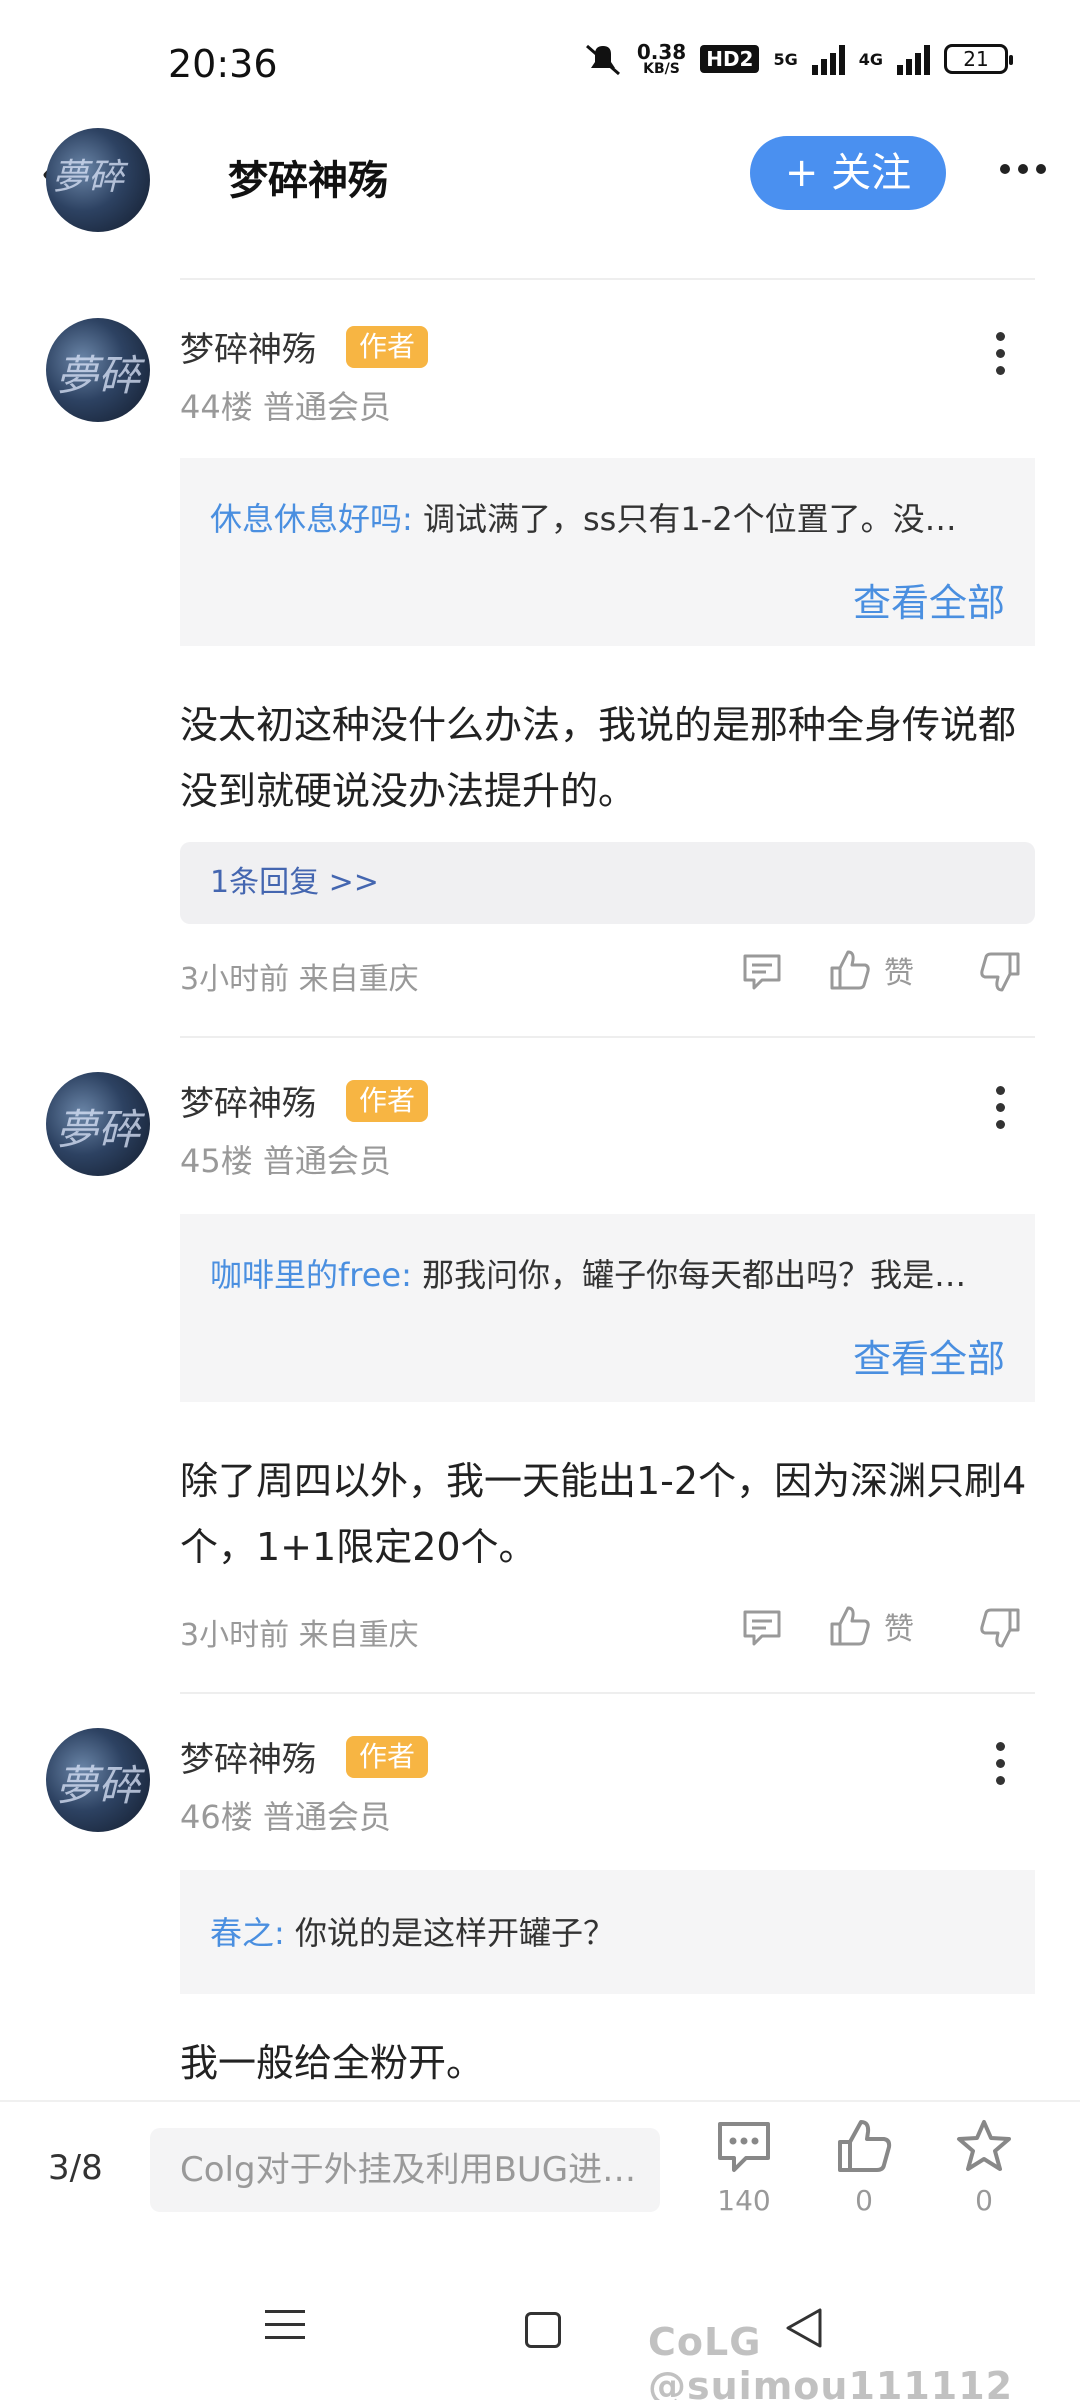 The image size is (1080, 2400). What do you see at coordinates (285, 2329) in the screenshot?
I see `menu-icon` at bounding box center [285, 2329].